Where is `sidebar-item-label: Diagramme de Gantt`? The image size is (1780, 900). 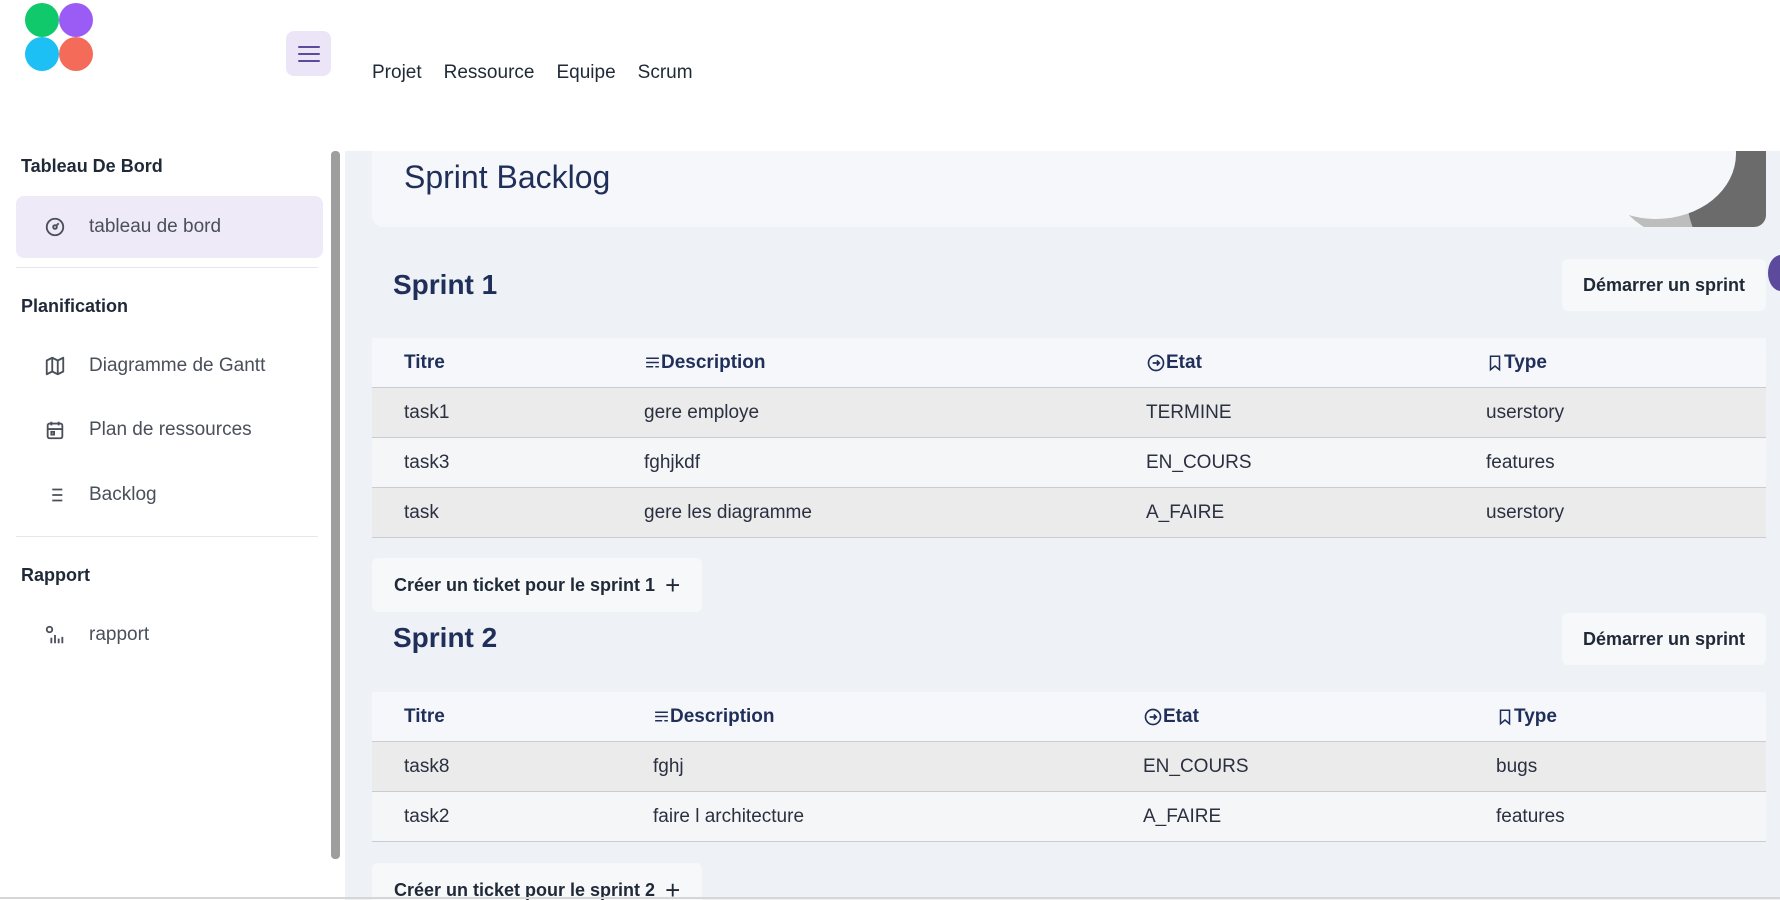
sidebar-item-label: Diagramme de Gantt is located at coordinates (177, 365).